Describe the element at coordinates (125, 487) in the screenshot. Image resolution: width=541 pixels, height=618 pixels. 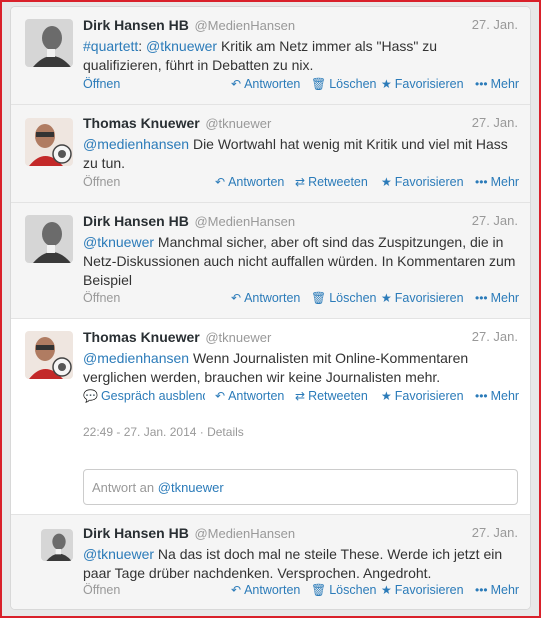
I see `reply-placeholder: Antwort an` at that location.